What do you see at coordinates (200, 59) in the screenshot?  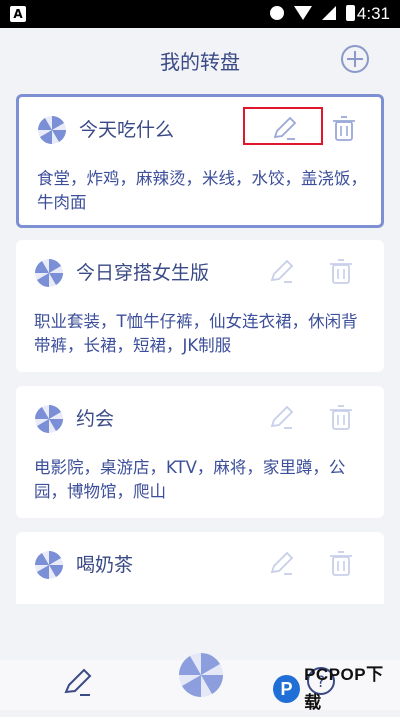 I see `header: 我的转盘` at bounding box center [200, 59].